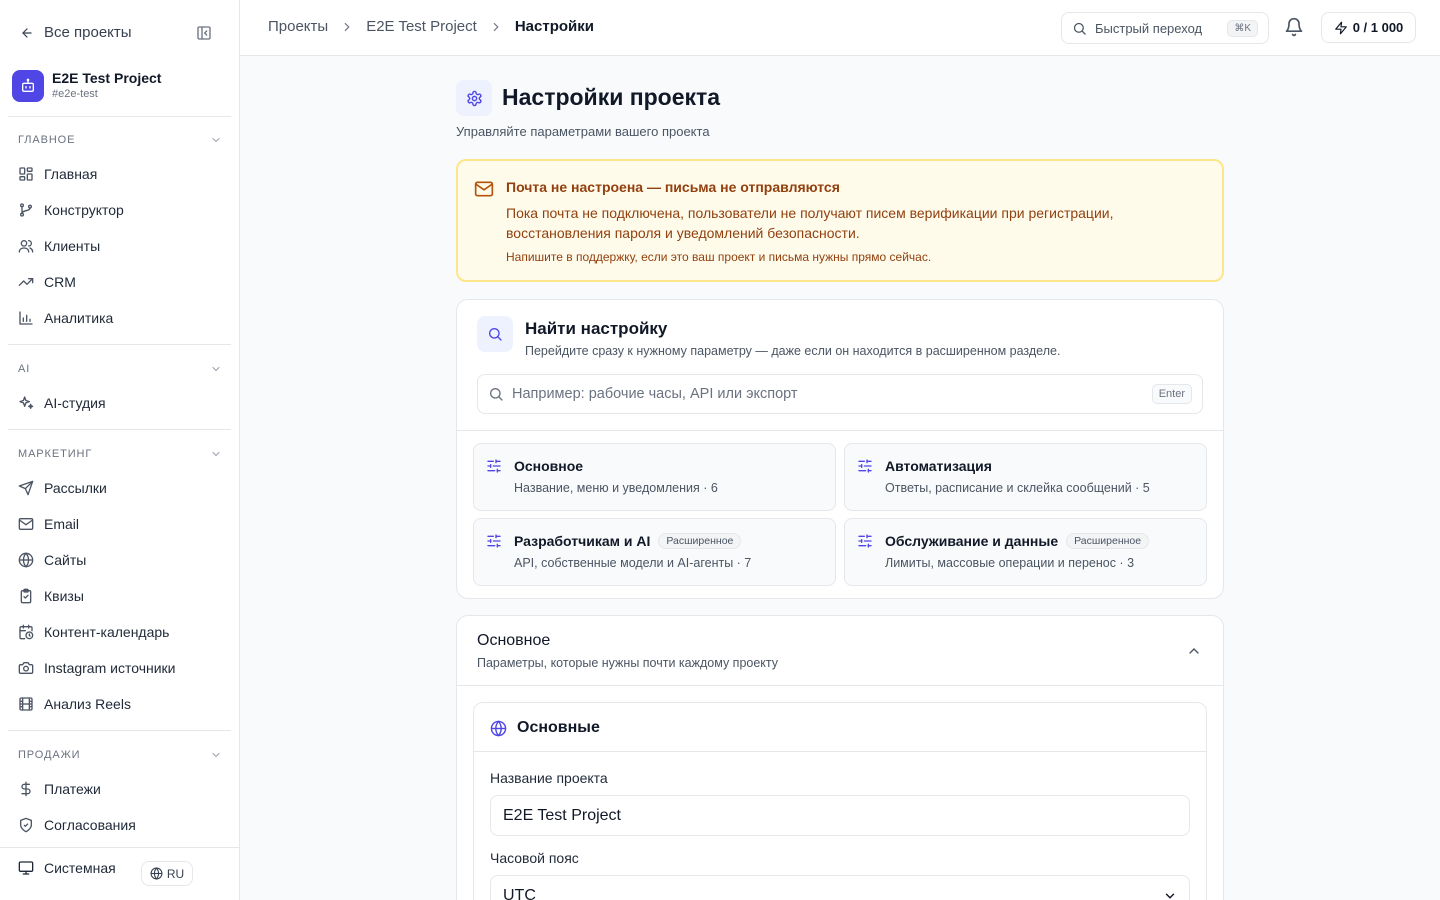 Image resolution: width=1440 pixels, height=900 pixels. I want to click on quick-nav-button: Быстрый переход ⌘K, so click(1165, 28).